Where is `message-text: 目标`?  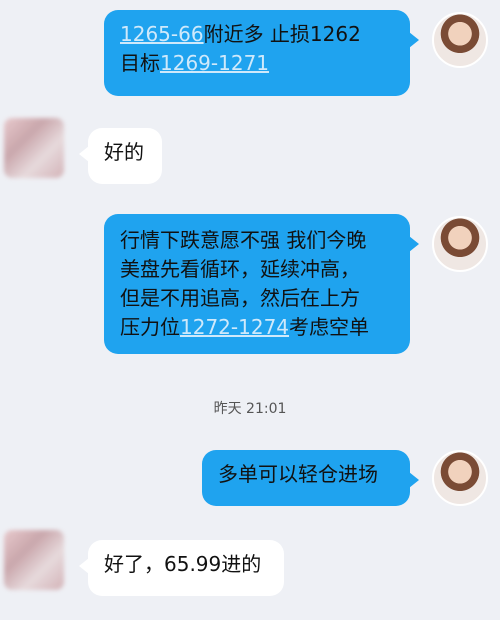
message-text: 目标 is located at coordinates (140, 63).